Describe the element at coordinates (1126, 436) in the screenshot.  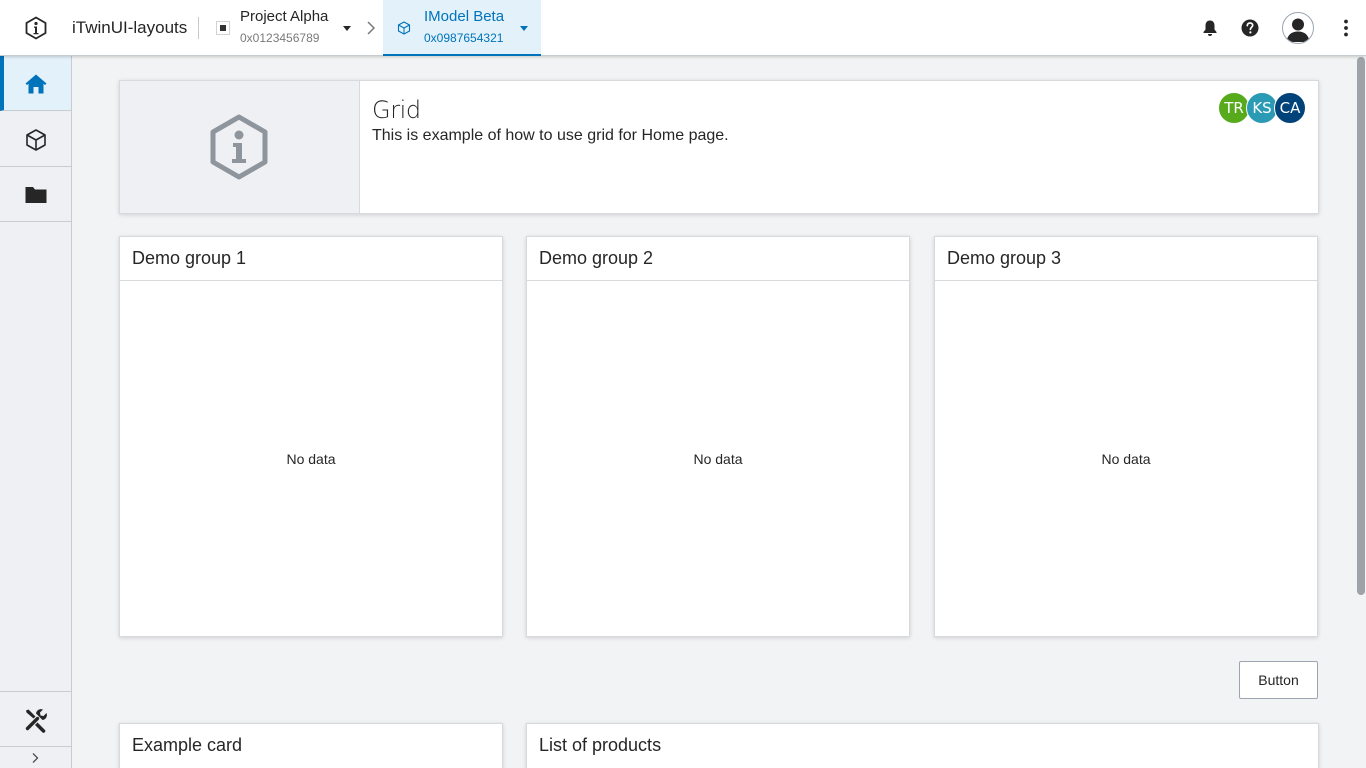
I see `demo-group-3: Demo group 3 No data` at that location.